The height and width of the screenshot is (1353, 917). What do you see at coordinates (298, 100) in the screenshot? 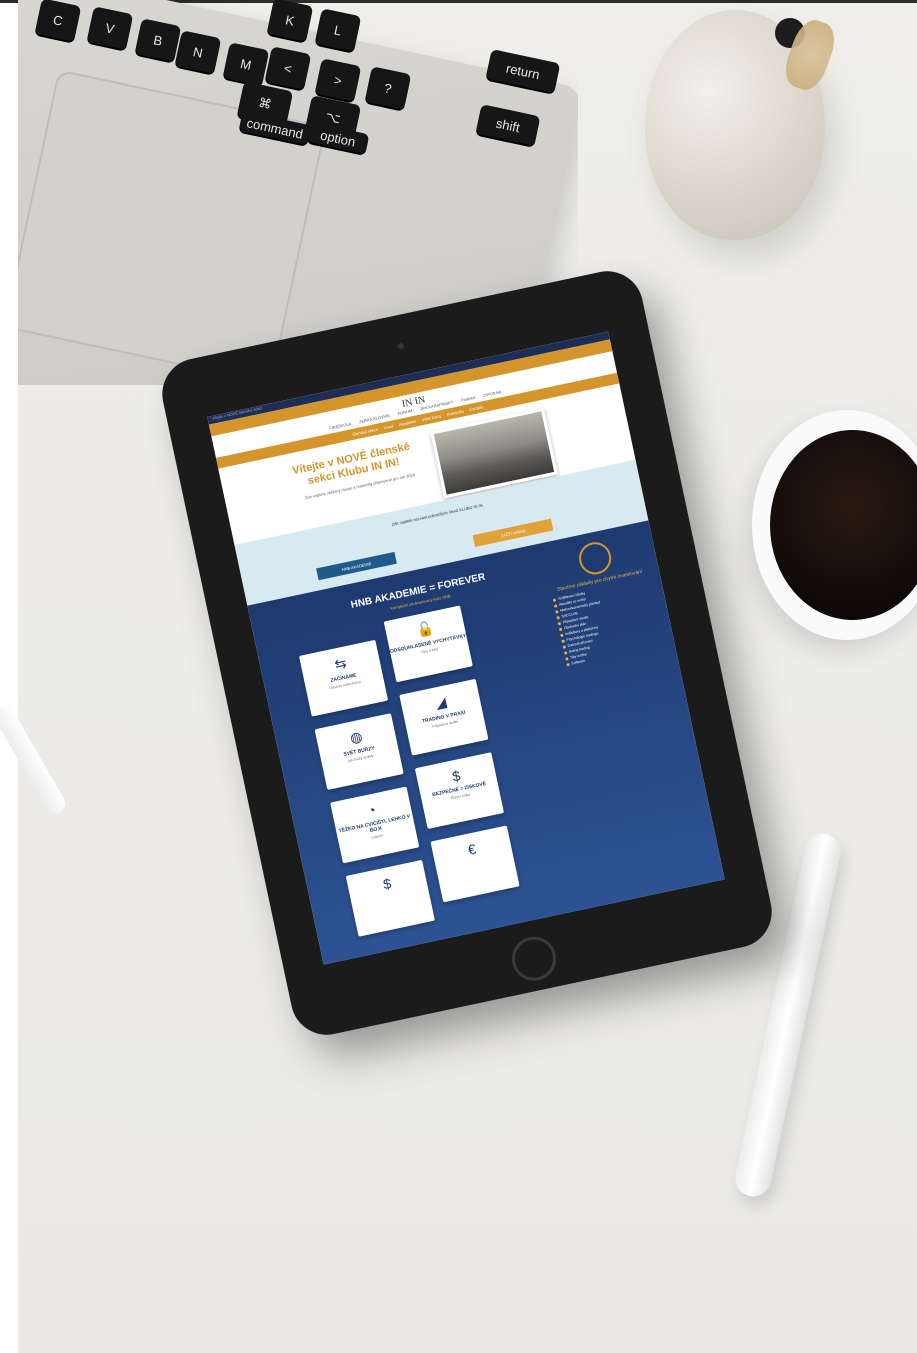
I see `laptop-keyboard: C V B N M K L < >? ⌘ ⌥ command option return shift` at bounding box center [298, 100].